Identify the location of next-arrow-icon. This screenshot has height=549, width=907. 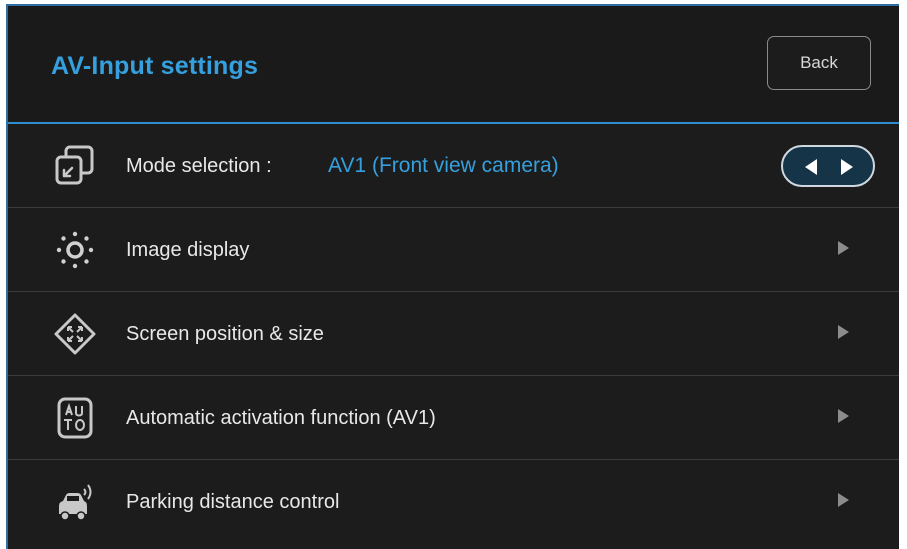
(847, 167).